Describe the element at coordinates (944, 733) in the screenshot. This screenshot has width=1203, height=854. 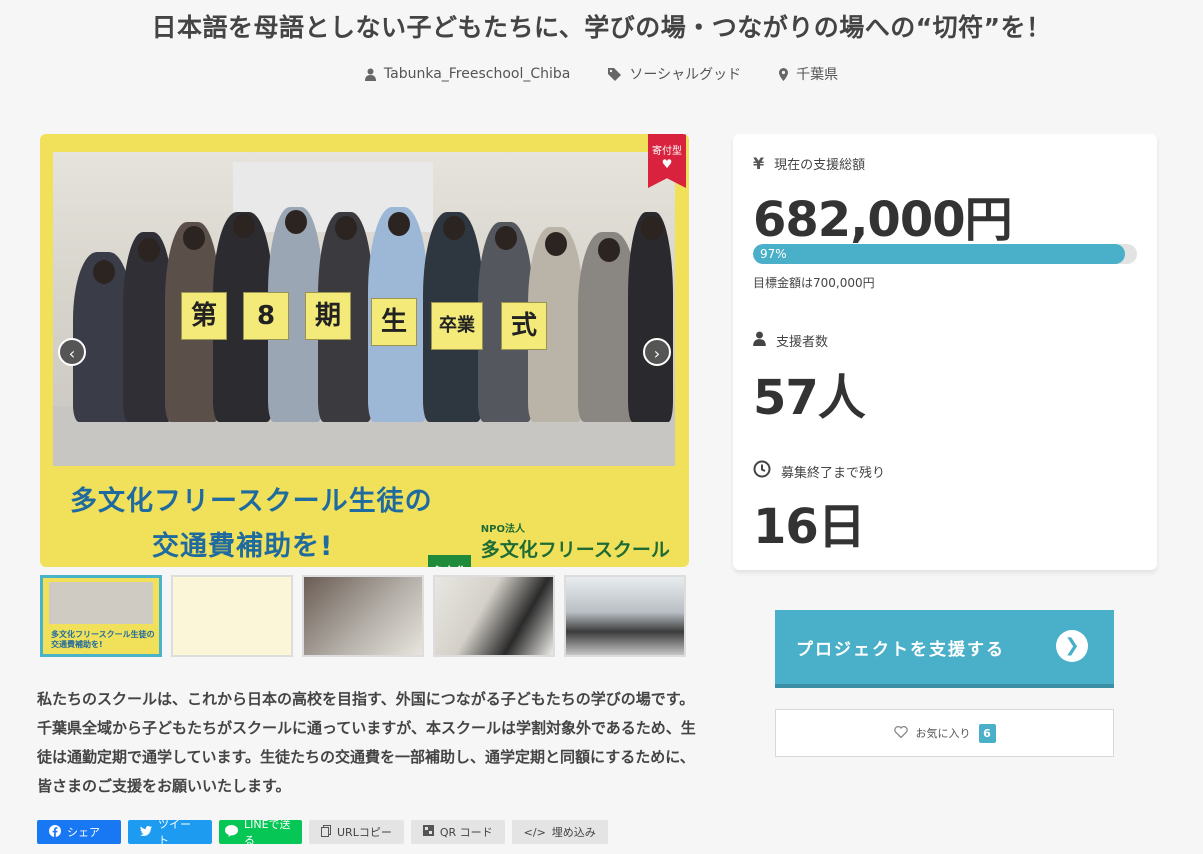
I see `favorite-button: お気に入り 6` at that location.